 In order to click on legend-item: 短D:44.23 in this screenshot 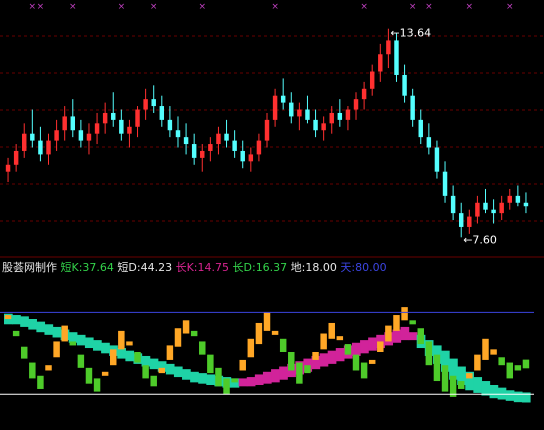, I will do `click(143, 267)`.